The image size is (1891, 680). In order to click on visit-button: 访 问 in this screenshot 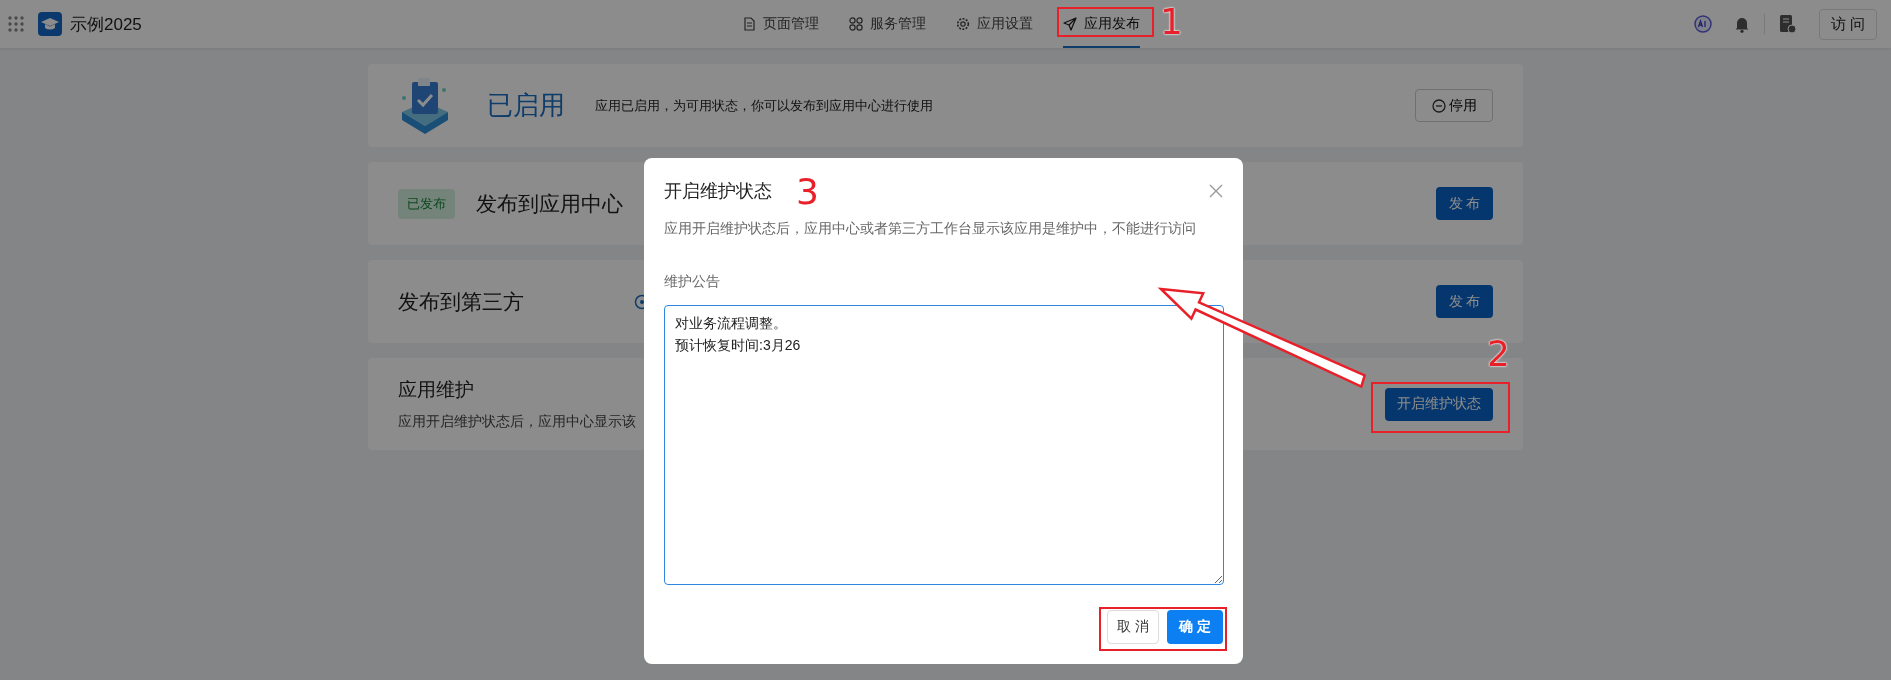, I will do `click(1847, 24)`.